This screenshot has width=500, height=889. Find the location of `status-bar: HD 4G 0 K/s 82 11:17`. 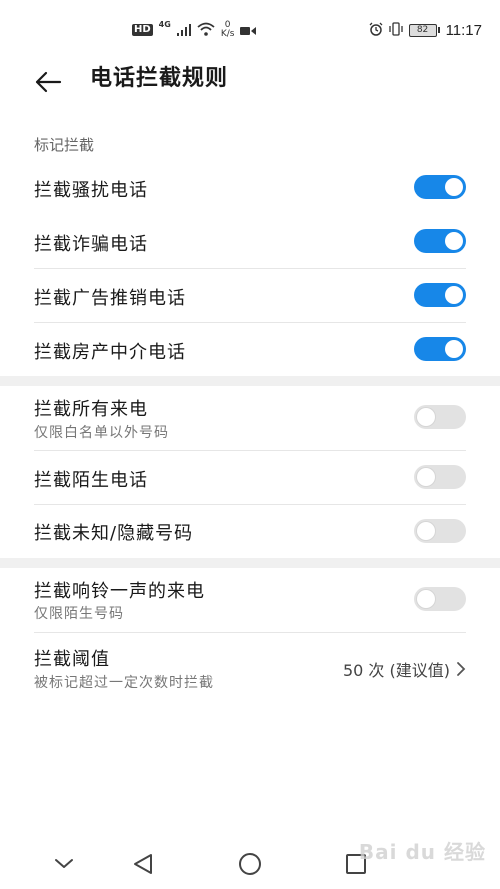

status-bar: HD 4G 0 K/s 82 11:17 is located at coordinates (250, 29).